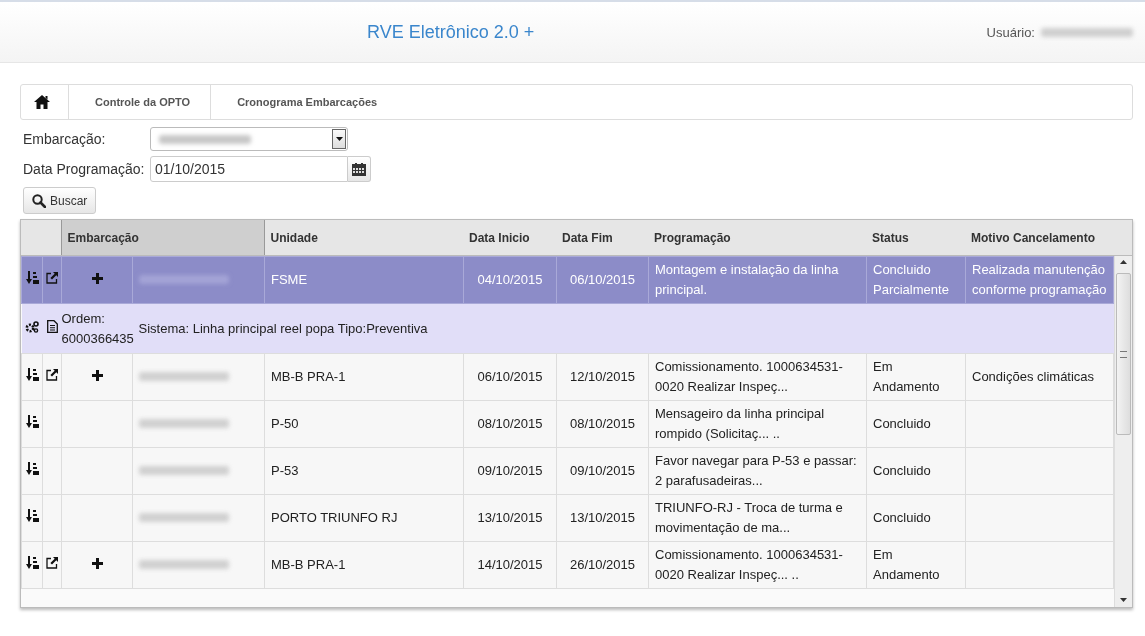 The image size is (1145, 636). I want to click on order-label: Ordem:, so click(83, 318).